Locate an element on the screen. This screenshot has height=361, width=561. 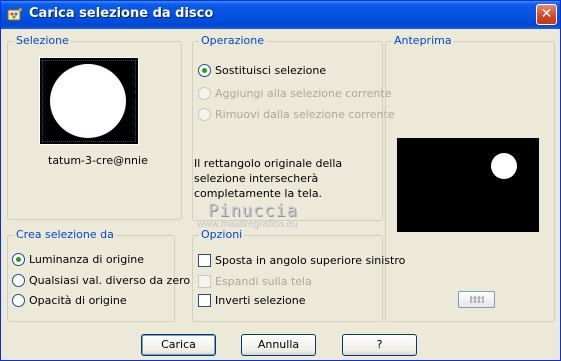
preview-canvas is located at coordinates (468, 185).